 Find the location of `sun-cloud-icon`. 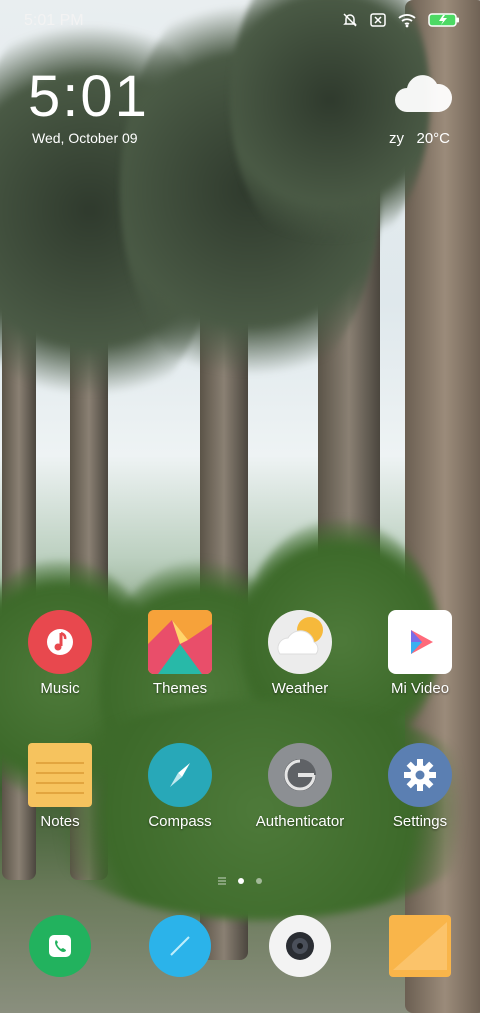

sun-cloud-icon is located at coordinates (300, 642).